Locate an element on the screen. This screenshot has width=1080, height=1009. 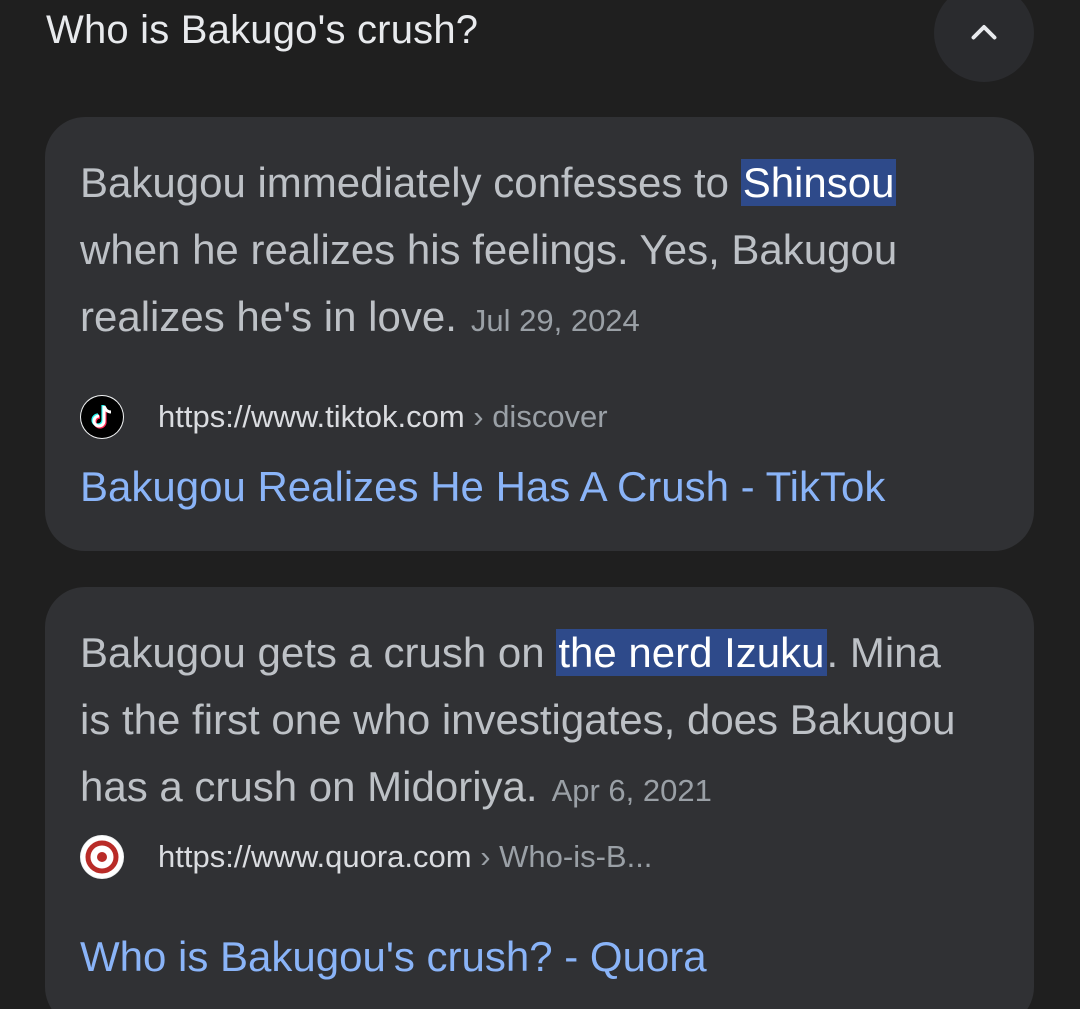
source-row: https://www.tiktok.com › discover is located at coordinates (344, 417).